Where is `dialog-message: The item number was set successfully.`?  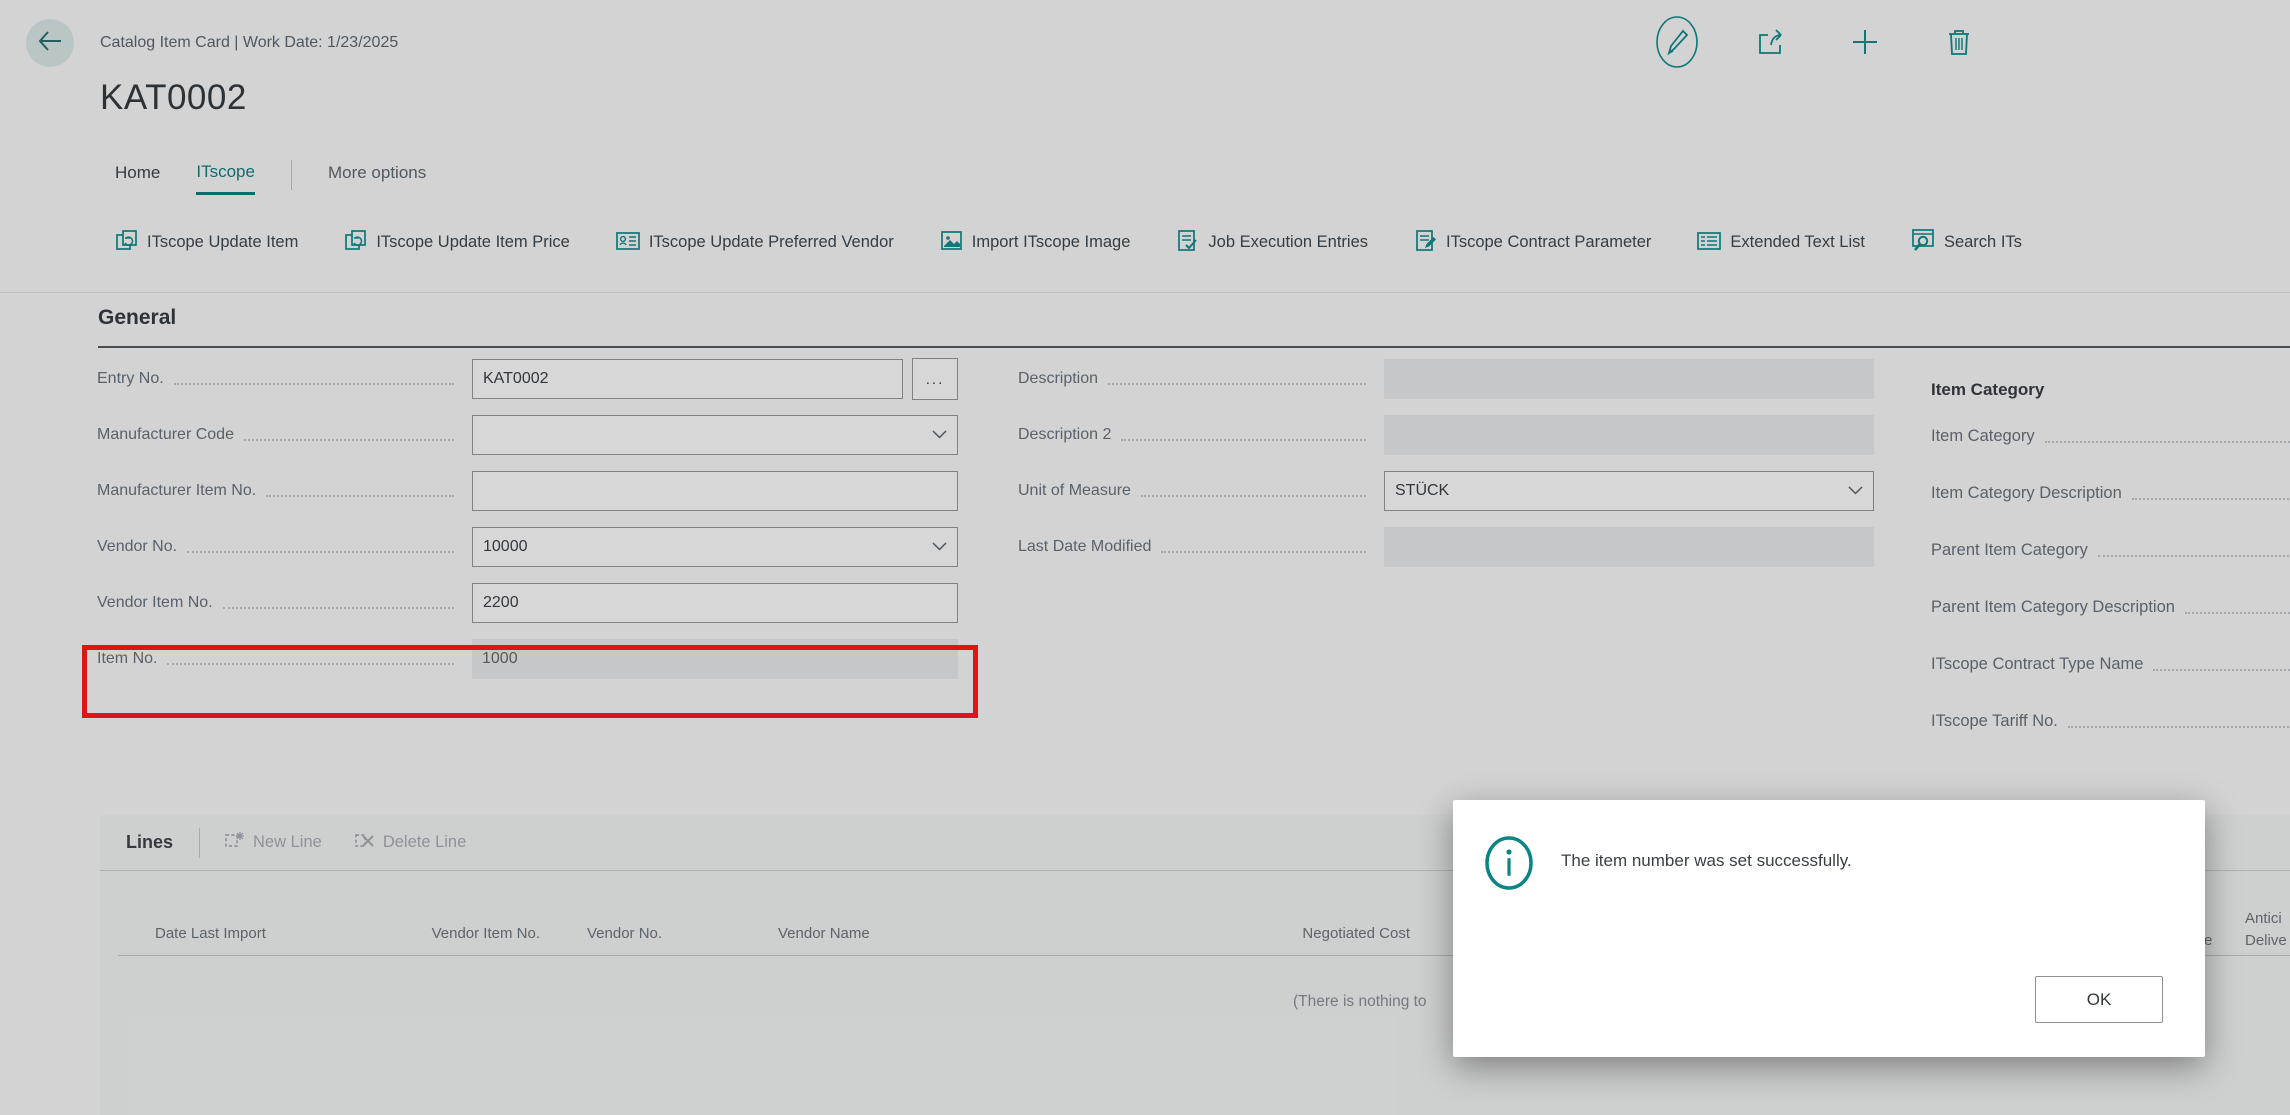
dialog-message: The item number was set successfully. is located at coordinates (1706, 860).